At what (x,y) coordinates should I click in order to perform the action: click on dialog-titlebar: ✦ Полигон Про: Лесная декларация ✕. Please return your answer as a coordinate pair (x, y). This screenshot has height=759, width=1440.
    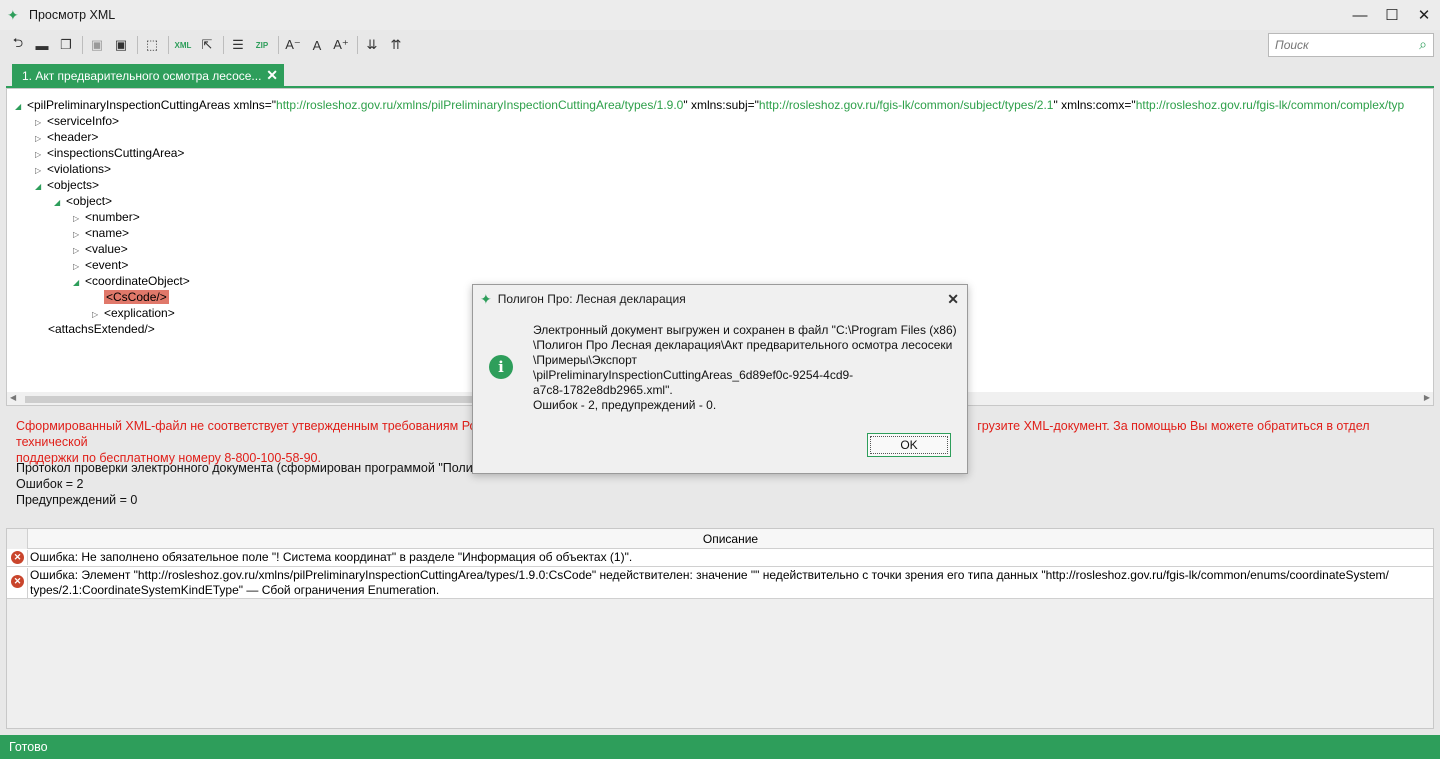
    Looking at the image, I should click on (720, 299).